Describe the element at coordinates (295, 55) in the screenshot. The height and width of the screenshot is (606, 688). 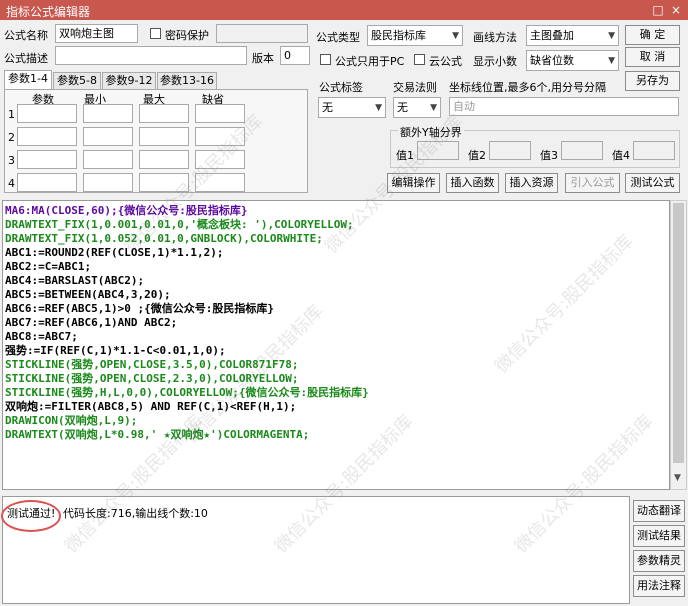
I see `version-input: 0` at that location.